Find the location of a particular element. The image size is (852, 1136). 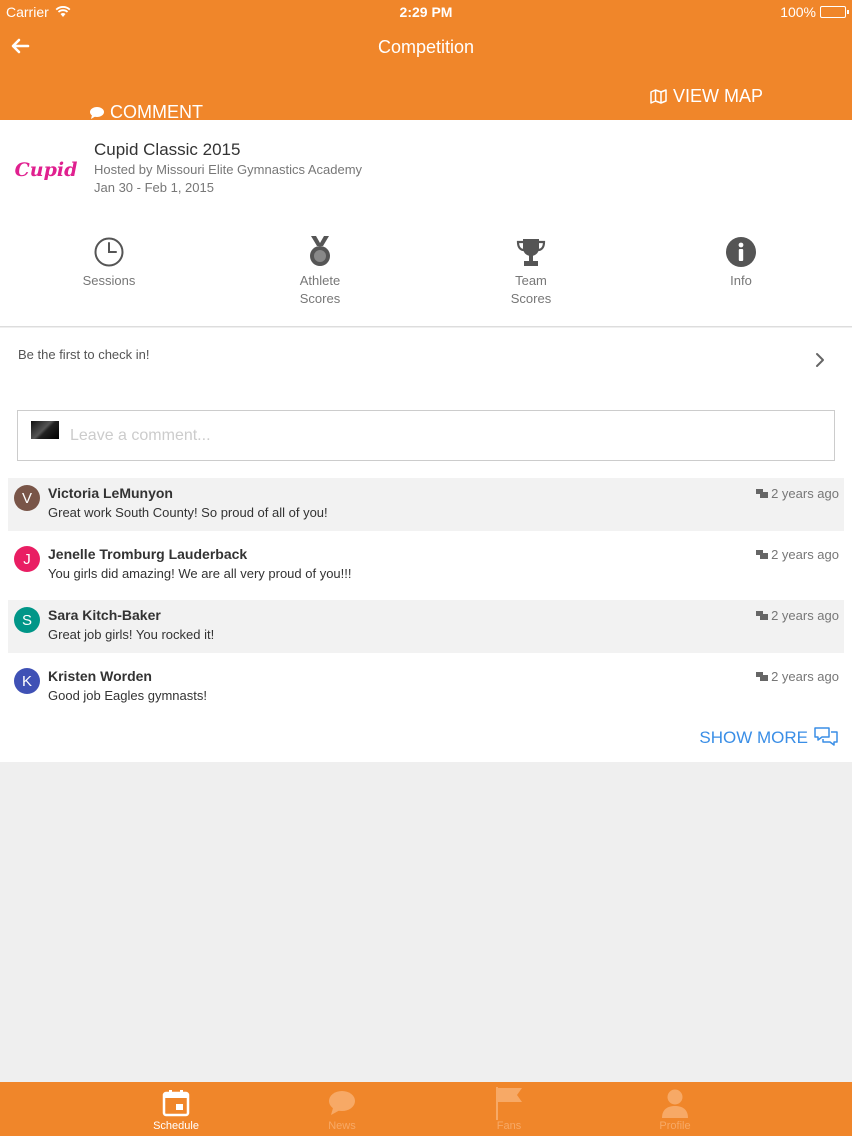

sessions-tab: Sessions is located at coordinates (109, 262).